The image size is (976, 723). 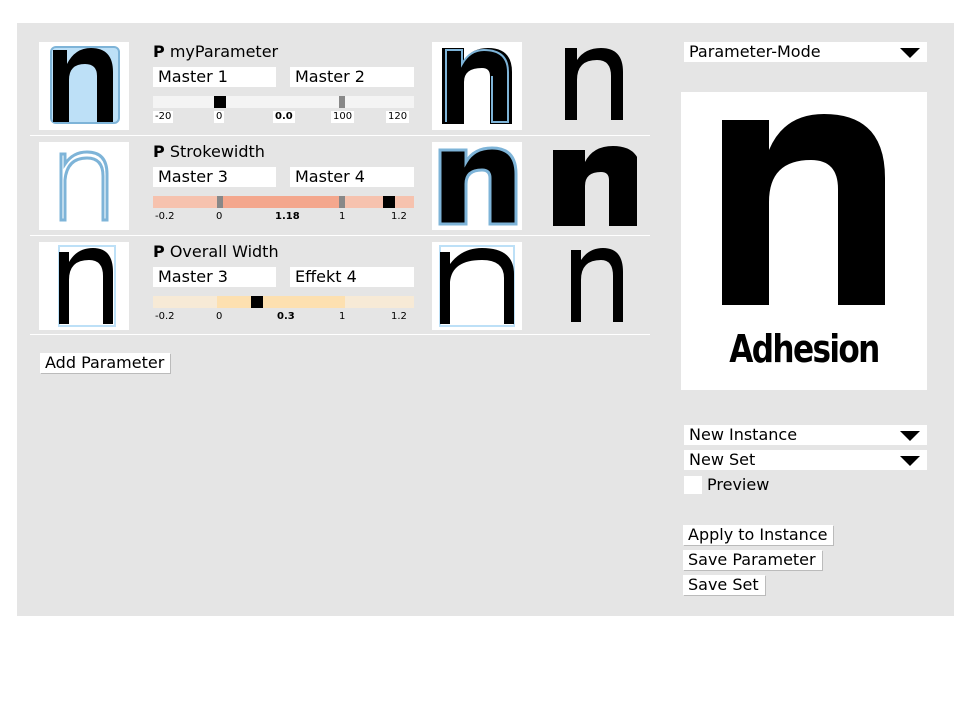 What do you see at coordinates (693, 485) in the screenshot?
I see `preview-checkbox` at bounding box center [693, 485].